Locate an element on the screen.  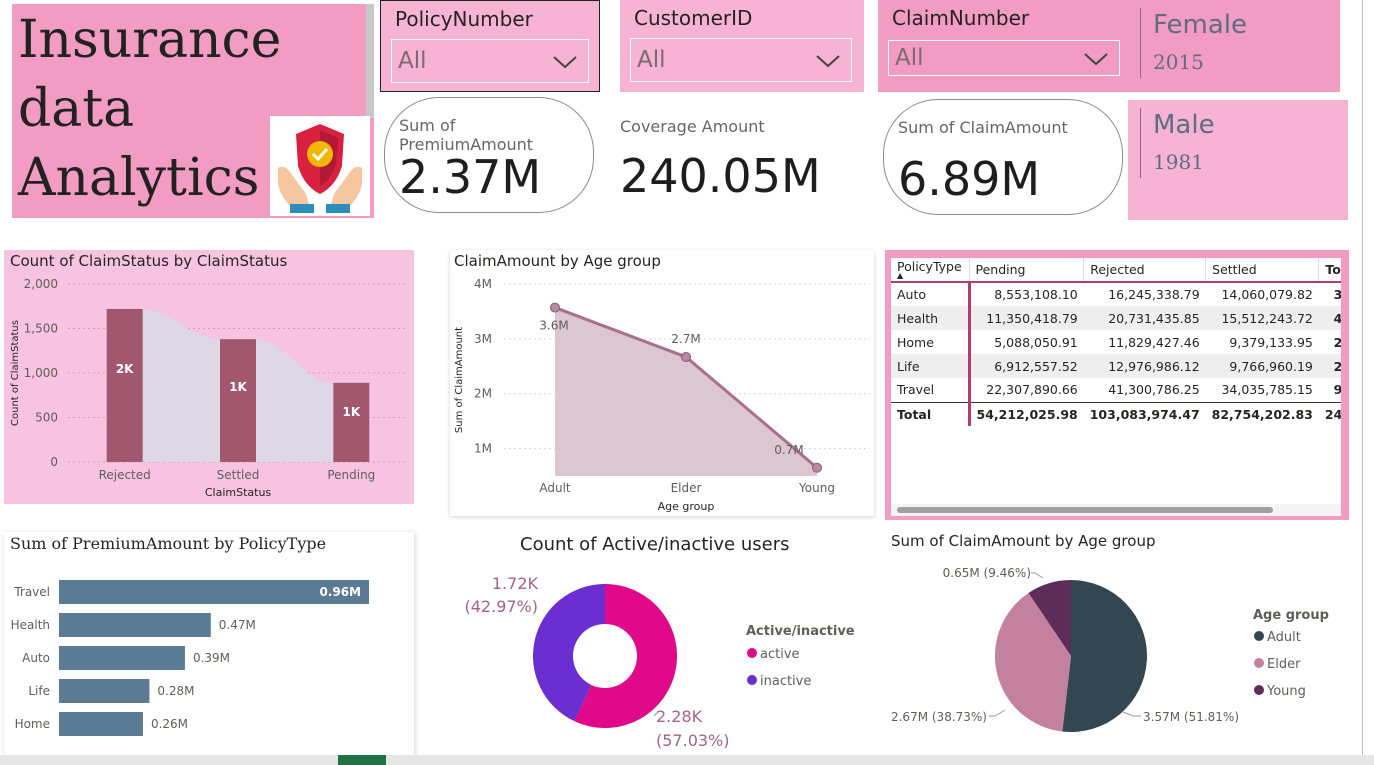
legend-title: Age group is located at coordinates (1291, 615).